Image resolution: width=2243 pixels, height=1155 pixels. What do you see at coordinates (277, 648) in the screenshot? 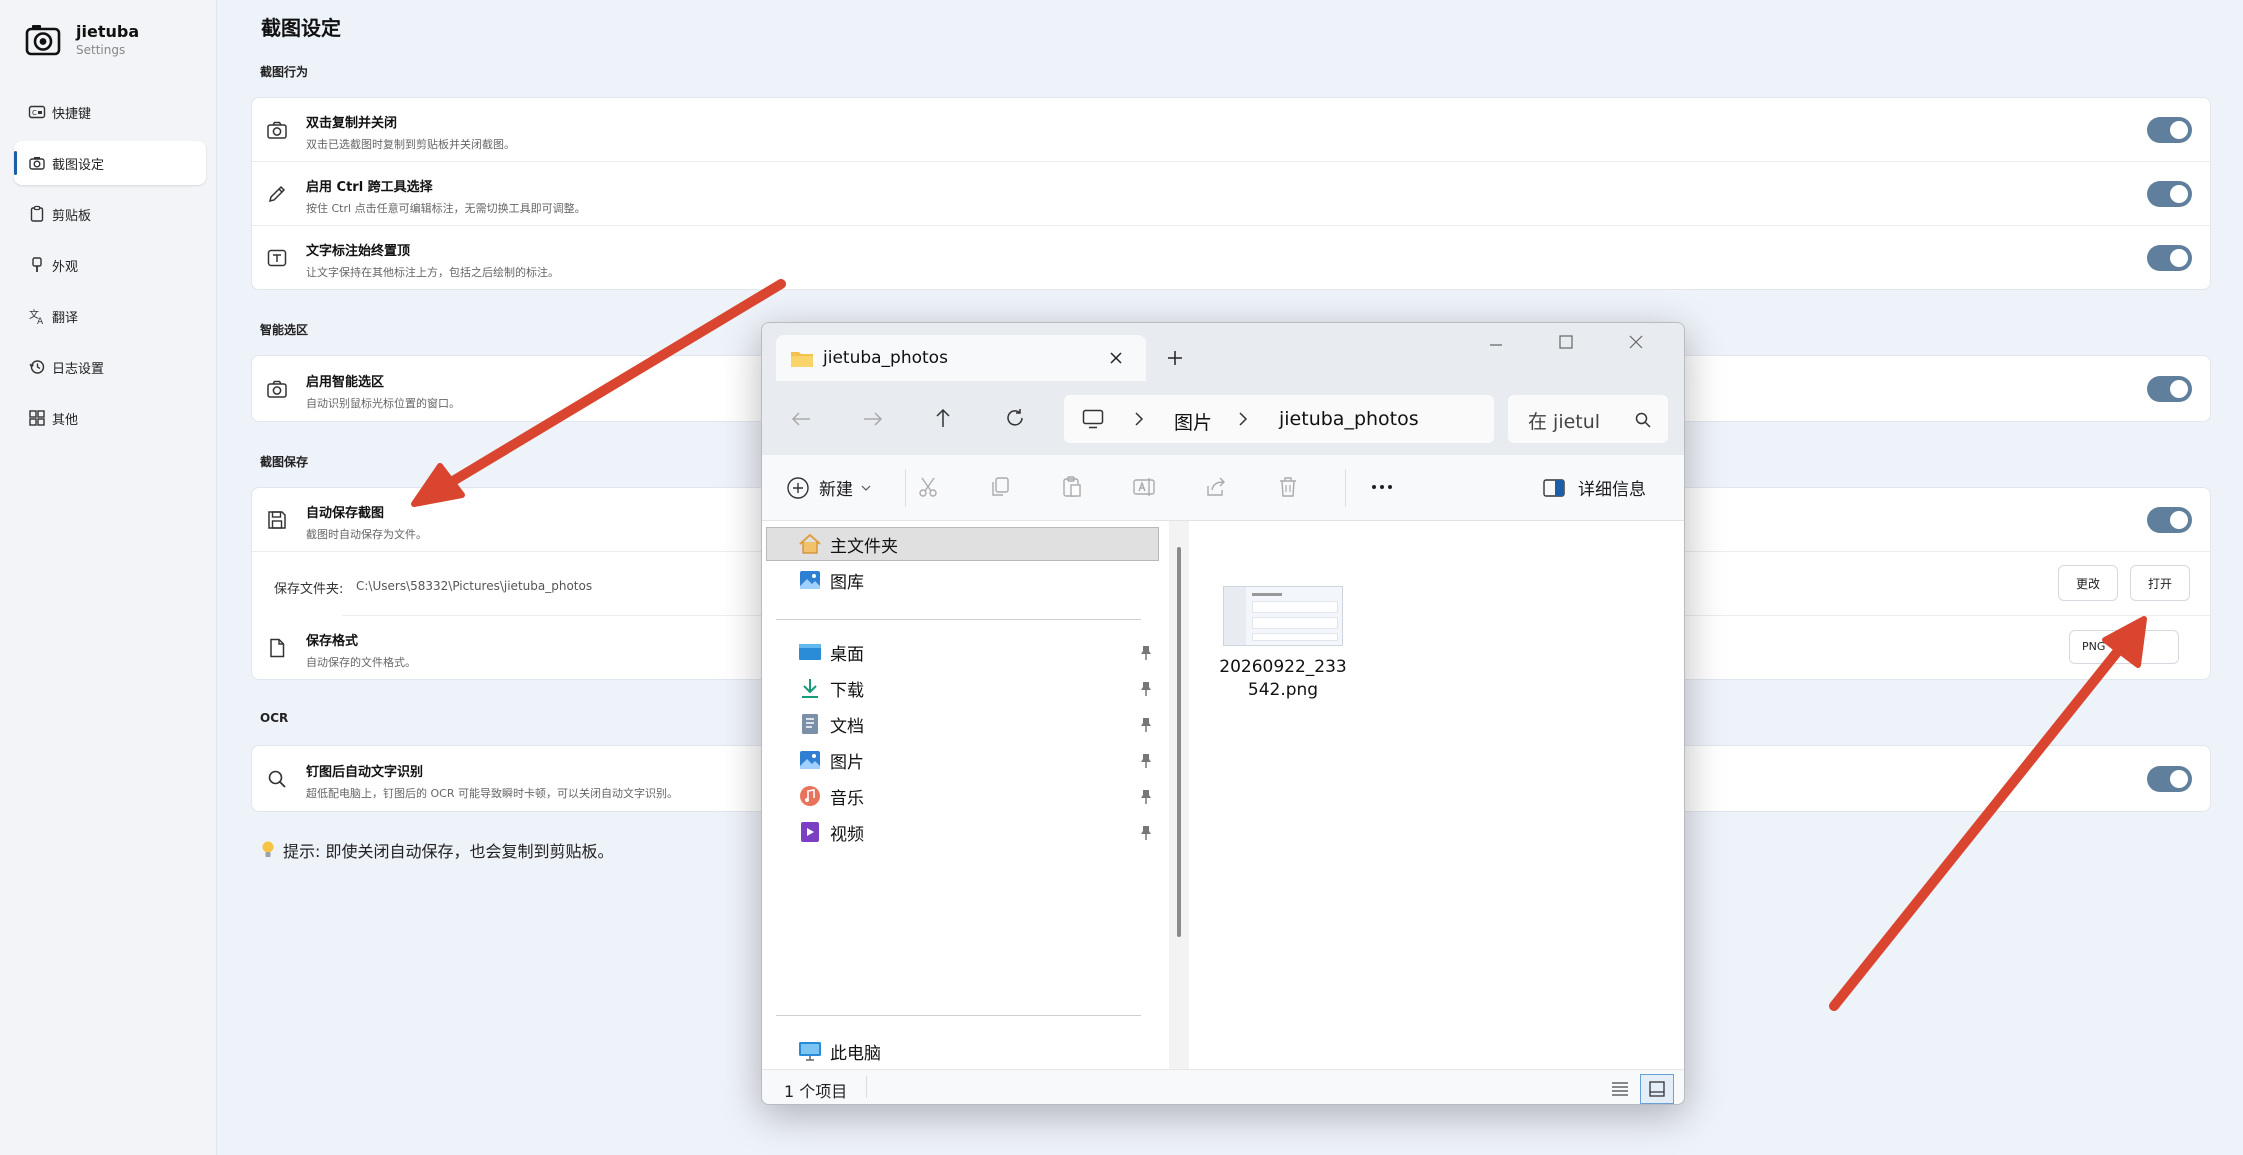
I see `file-icon` at bounding box center [277, 648].